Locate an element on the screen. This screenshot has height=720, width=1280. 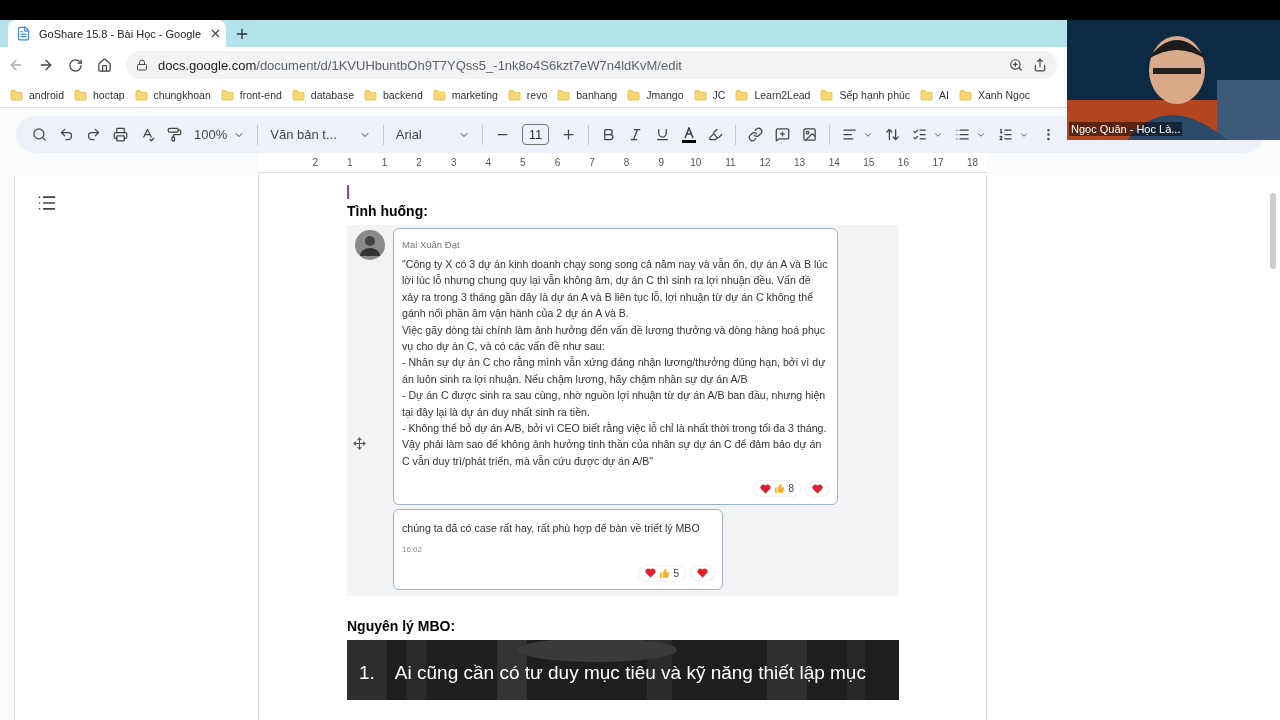
bookmark: marketing is located at coordinates (465, 95).